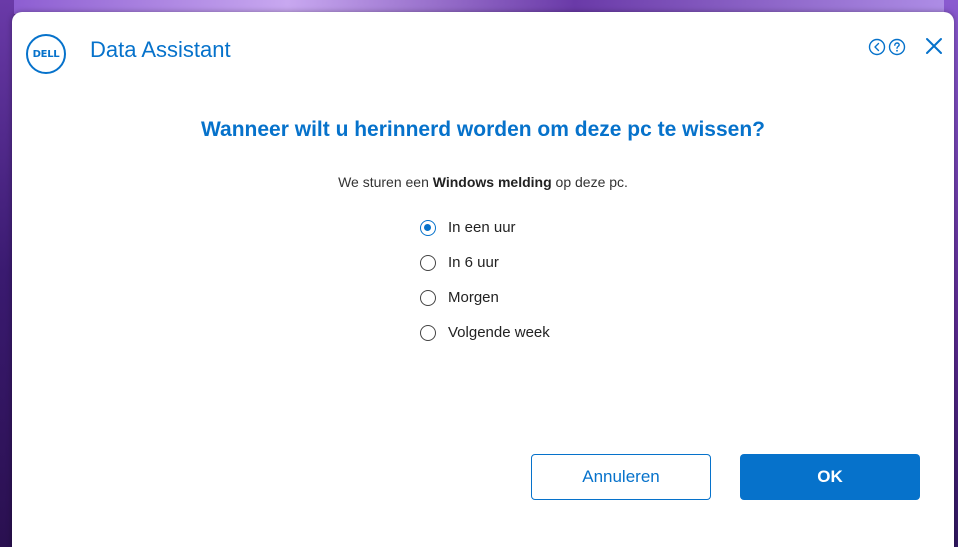 The width and height of the screenshot is (958, 547). I want to click on title-bar: DELL Data Assistant, so click(483, 47).